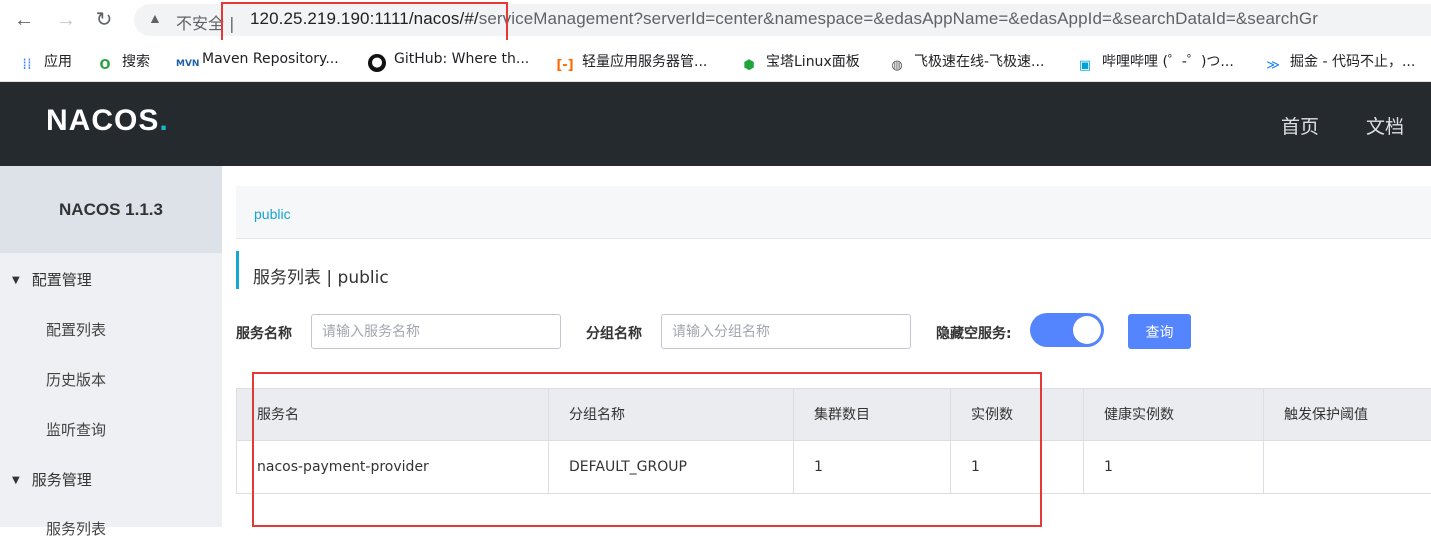 Image resolution: width=1431 pixels, height=539 pixels. What do you see at coordinates (974, 334) in the screenshot?
I see `hide-empty-label: 隐藏空服务:` at bounding box center [974, 334].